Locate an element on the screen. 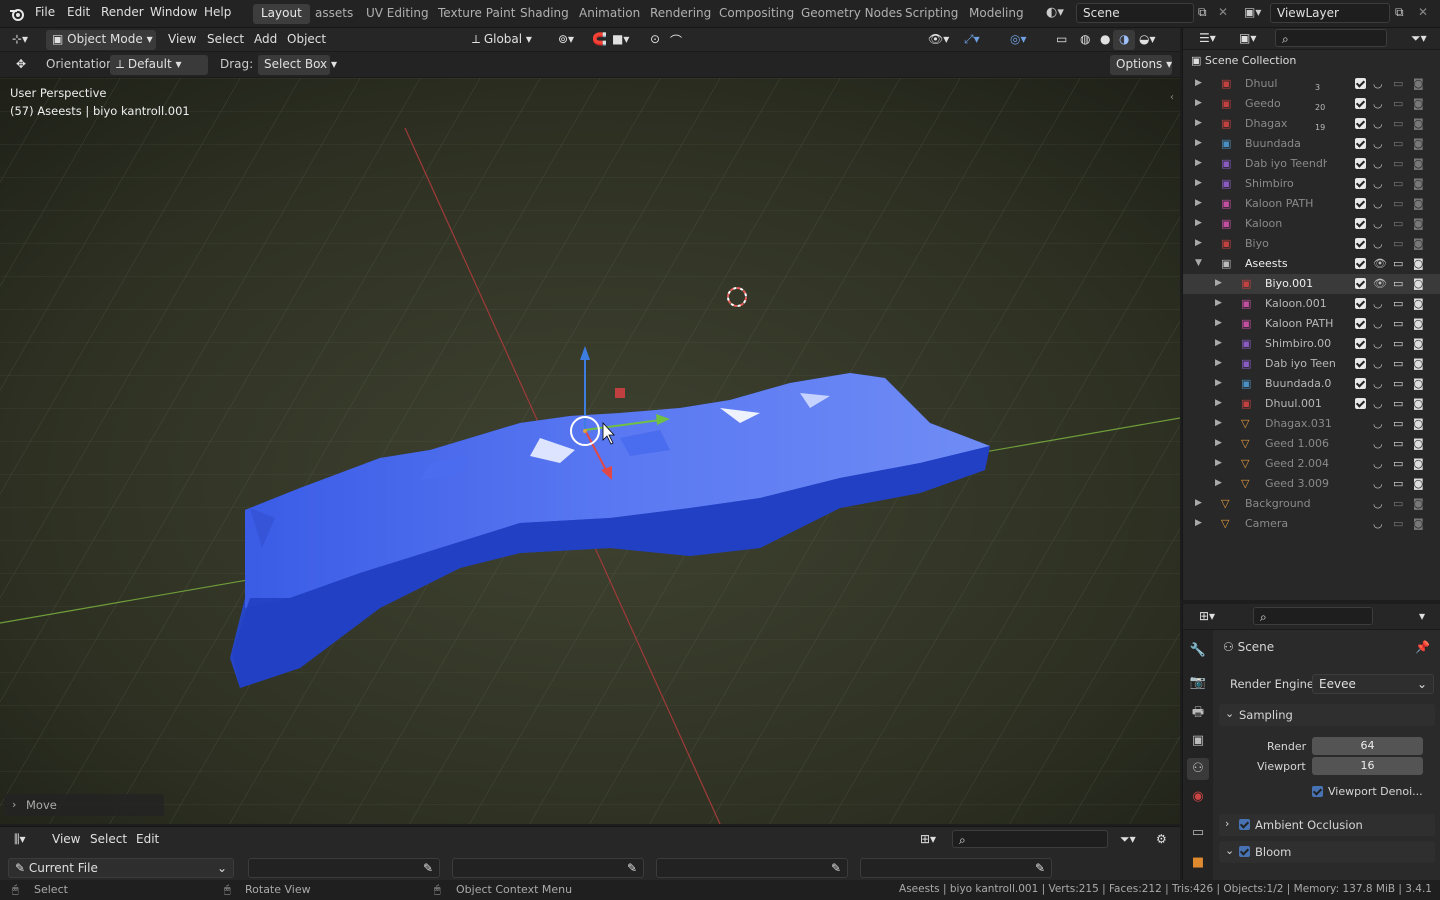 Image resolution: width=1440 pixels, height=900 pixels. outliner-row: ▶ ▽ Background ◡ ▭ ◙ is located at coordinates (1311, 504).